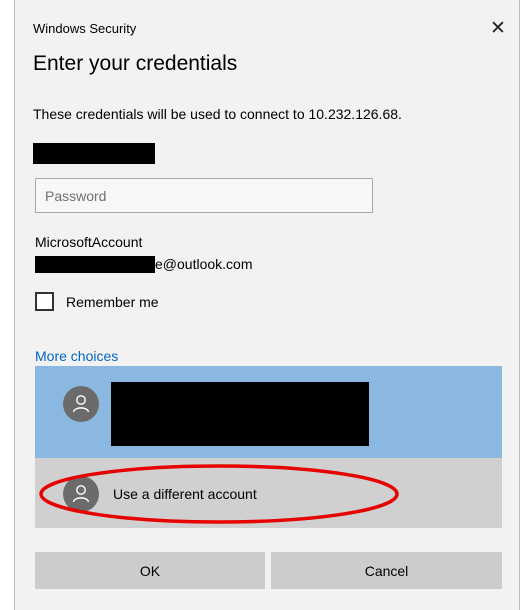  Describe the element at coordinates (268, 493) in the screenshot. I see `use-different-account-option: Use a different account` at that location.